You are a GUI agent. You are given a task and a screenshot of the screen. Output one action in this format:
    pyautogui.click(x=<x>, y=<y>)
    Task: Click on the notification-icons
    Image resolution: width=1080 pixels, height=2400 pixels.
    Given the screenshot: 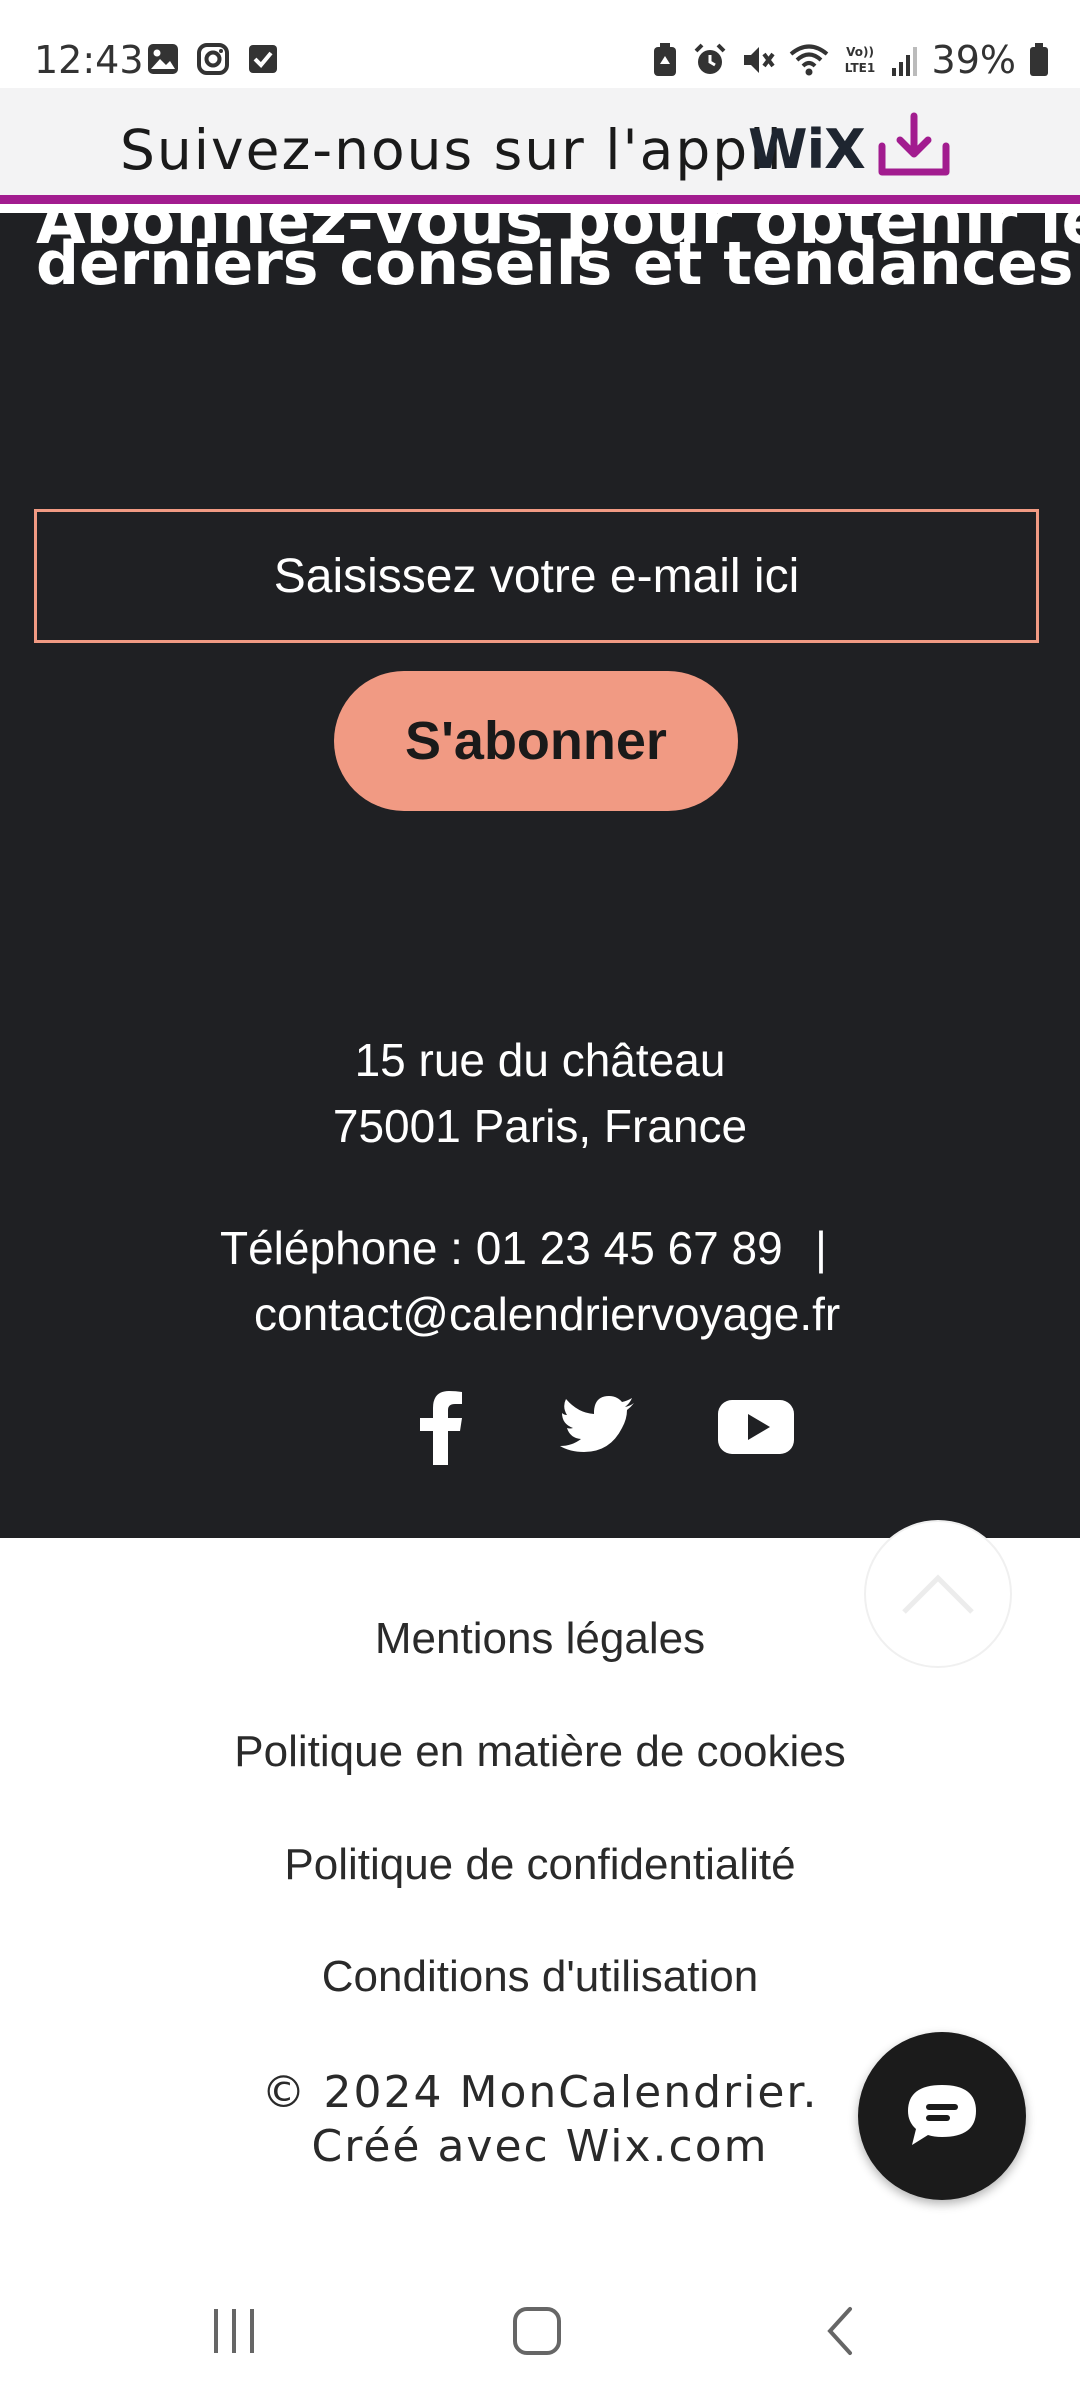 What is the action you would take?
    pyautogui.click(x=213, y=59)
    